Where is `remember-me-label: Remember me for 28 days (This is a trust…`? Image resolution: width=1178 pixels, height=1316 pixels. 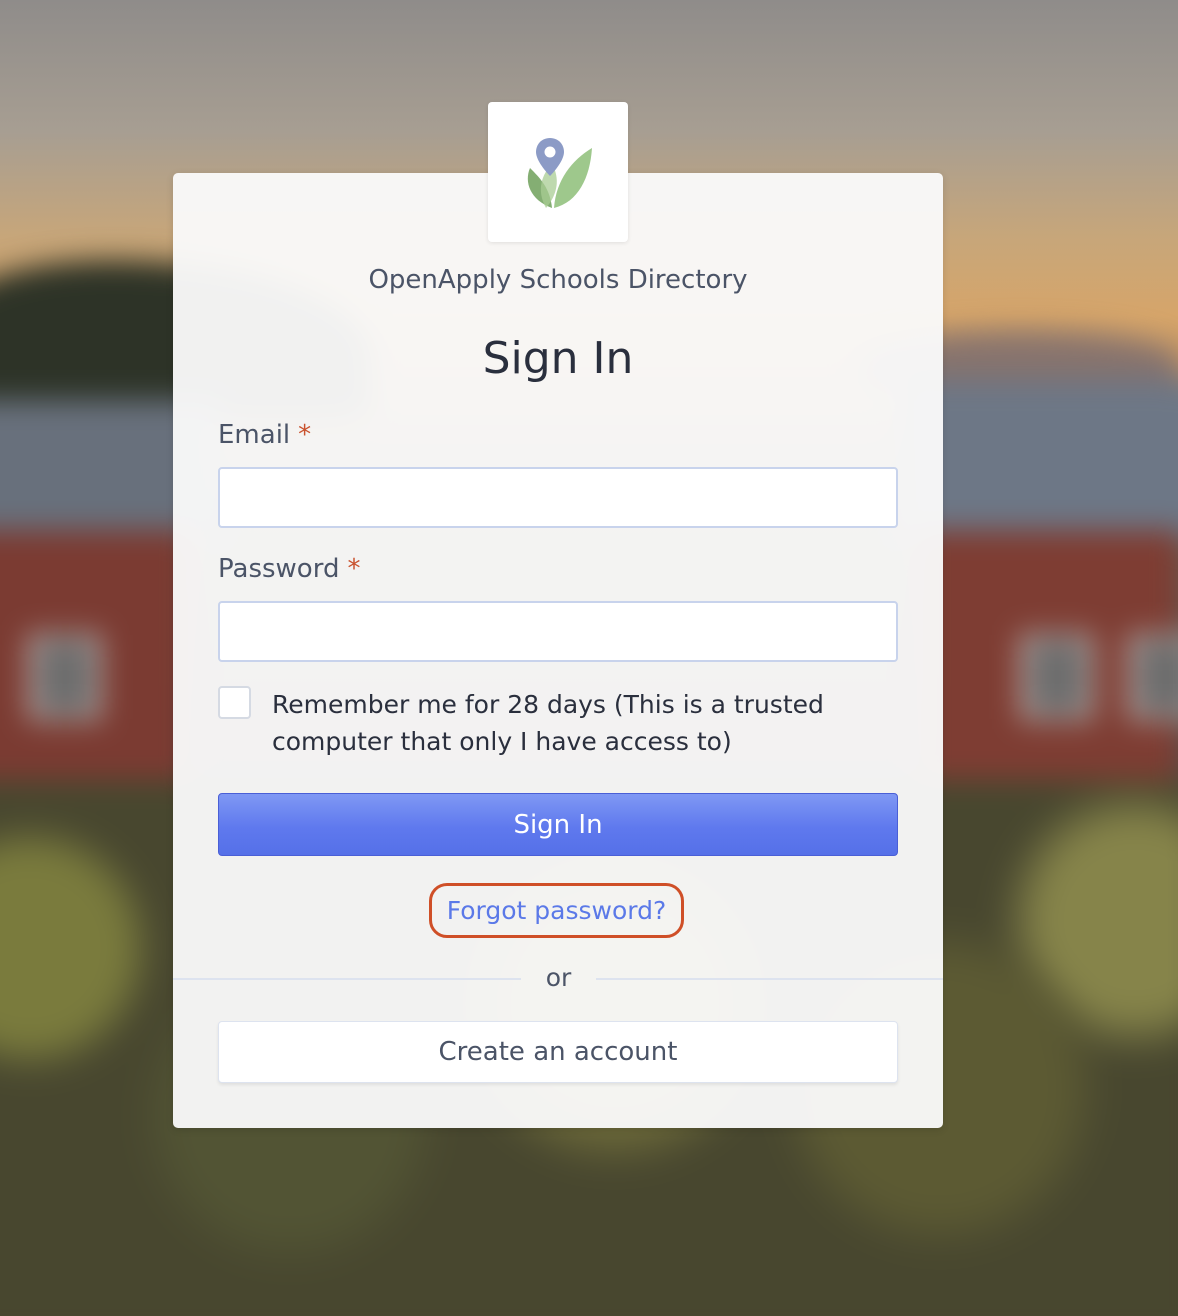
remember-me-label: Remember me for 28 days (This is a trust… is located at coordinates (572, 723).